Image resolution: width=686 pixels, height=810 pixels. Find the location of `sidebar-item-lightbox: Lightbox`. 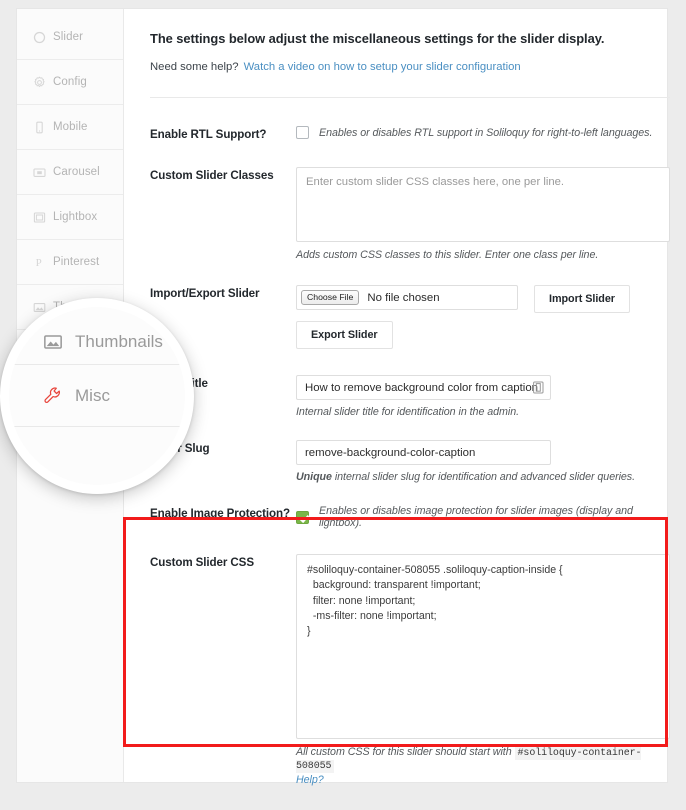

sidebar-item-lightbox: Lightbox is located at coordinates (70, 217).